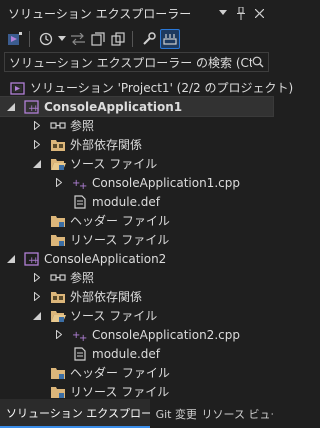 The image size is (320, 428). What do you see at coordinates (170, 39) in the screenshot?
I see `preview-selected-items-icon` at bounding box center [170, 39].